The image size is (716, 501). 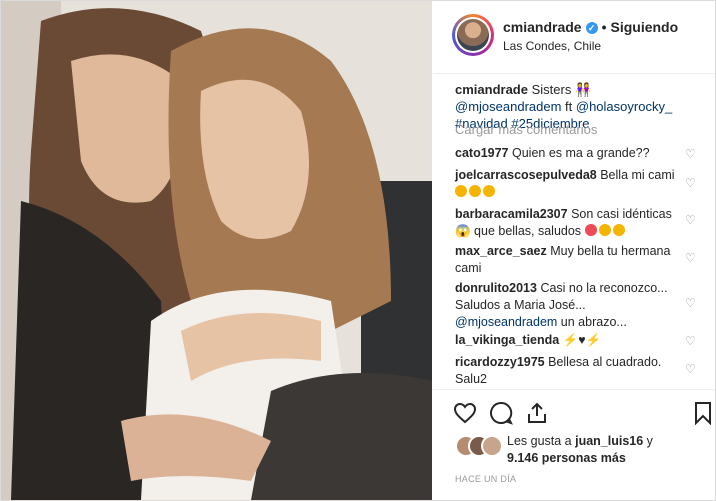 I want to click on comment-text: Quien es ma a grande??, so click(x=579, y=153).